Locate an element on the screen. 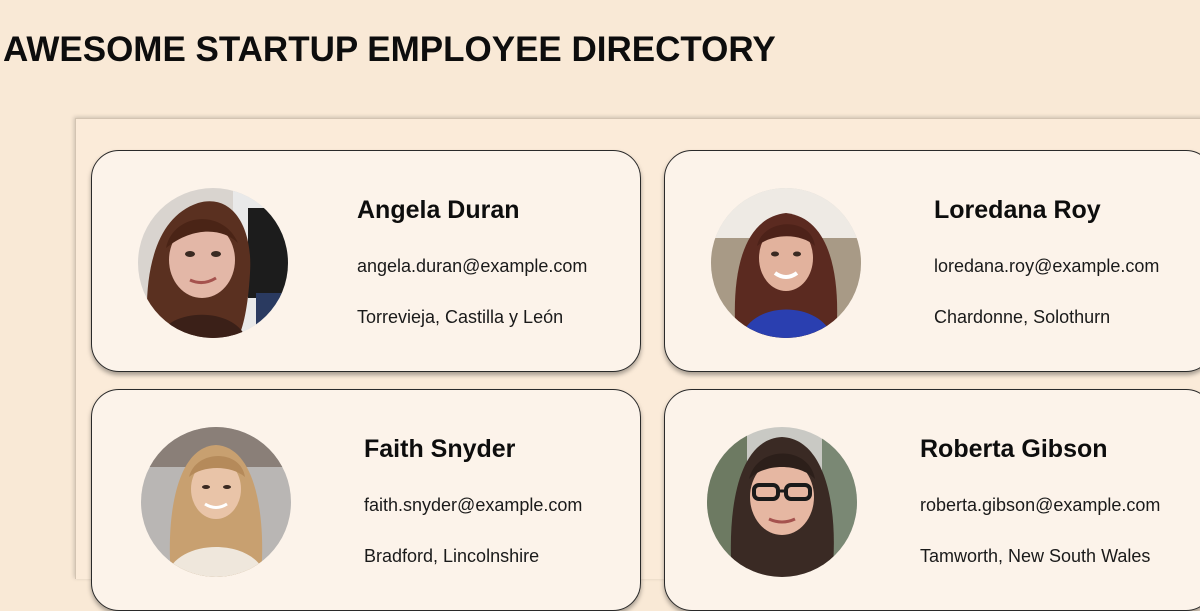  employee-name: Faith Snyder is located at coordinates (440, 449).